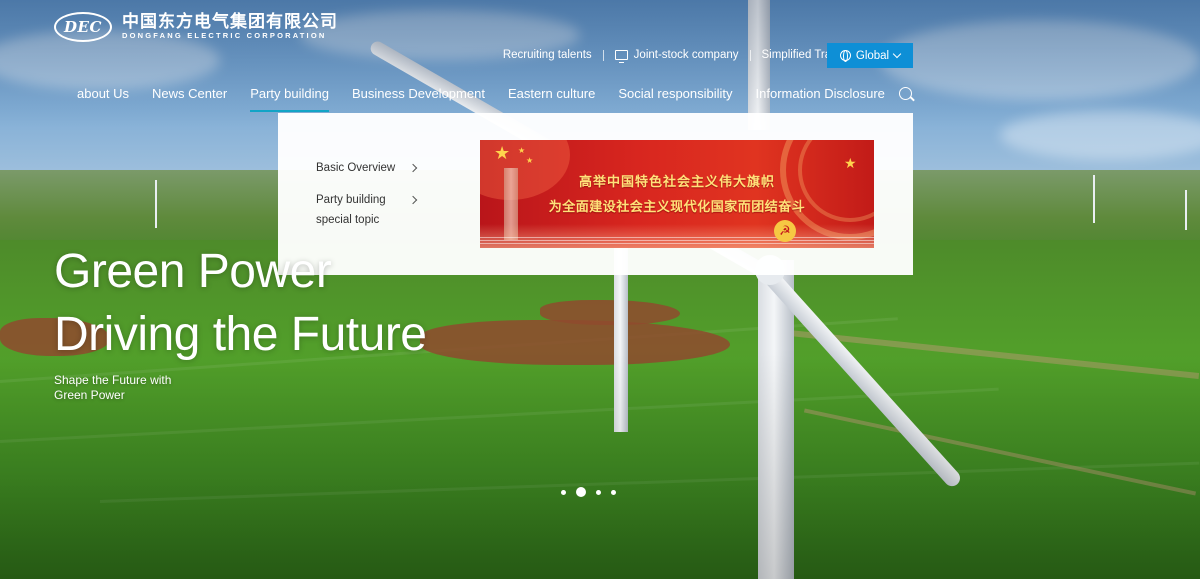 Image resolution: width=1200 pixels, height=579 pixels. What do you see at coordinates (224, 35) in the screenshot?
I see `company-name-en: DONGFANG ELECTRIC CORPORATION` at bounding box center [224, 35].